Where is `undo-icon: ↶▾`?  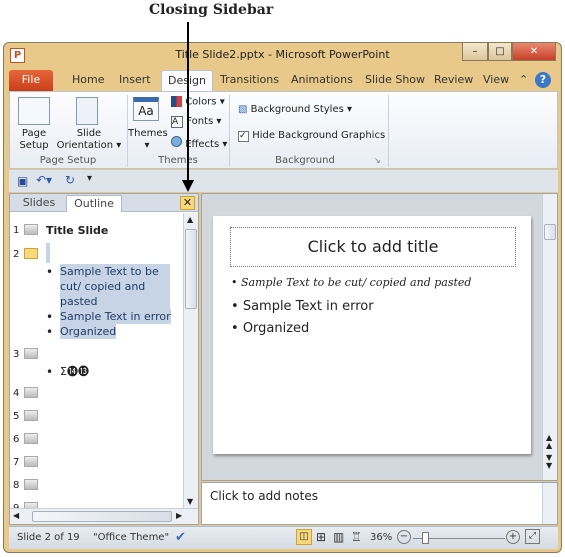 undo-icon: ↶▾ is located at coordinates (44, 180).